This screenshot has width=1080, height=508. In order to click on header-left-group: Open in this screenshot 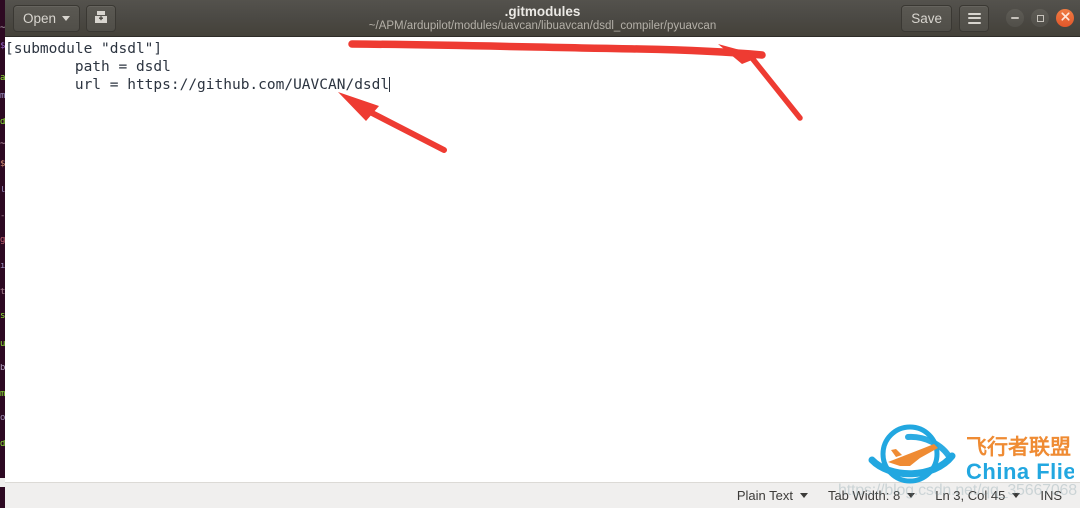, I will do `click(65, 18)`.